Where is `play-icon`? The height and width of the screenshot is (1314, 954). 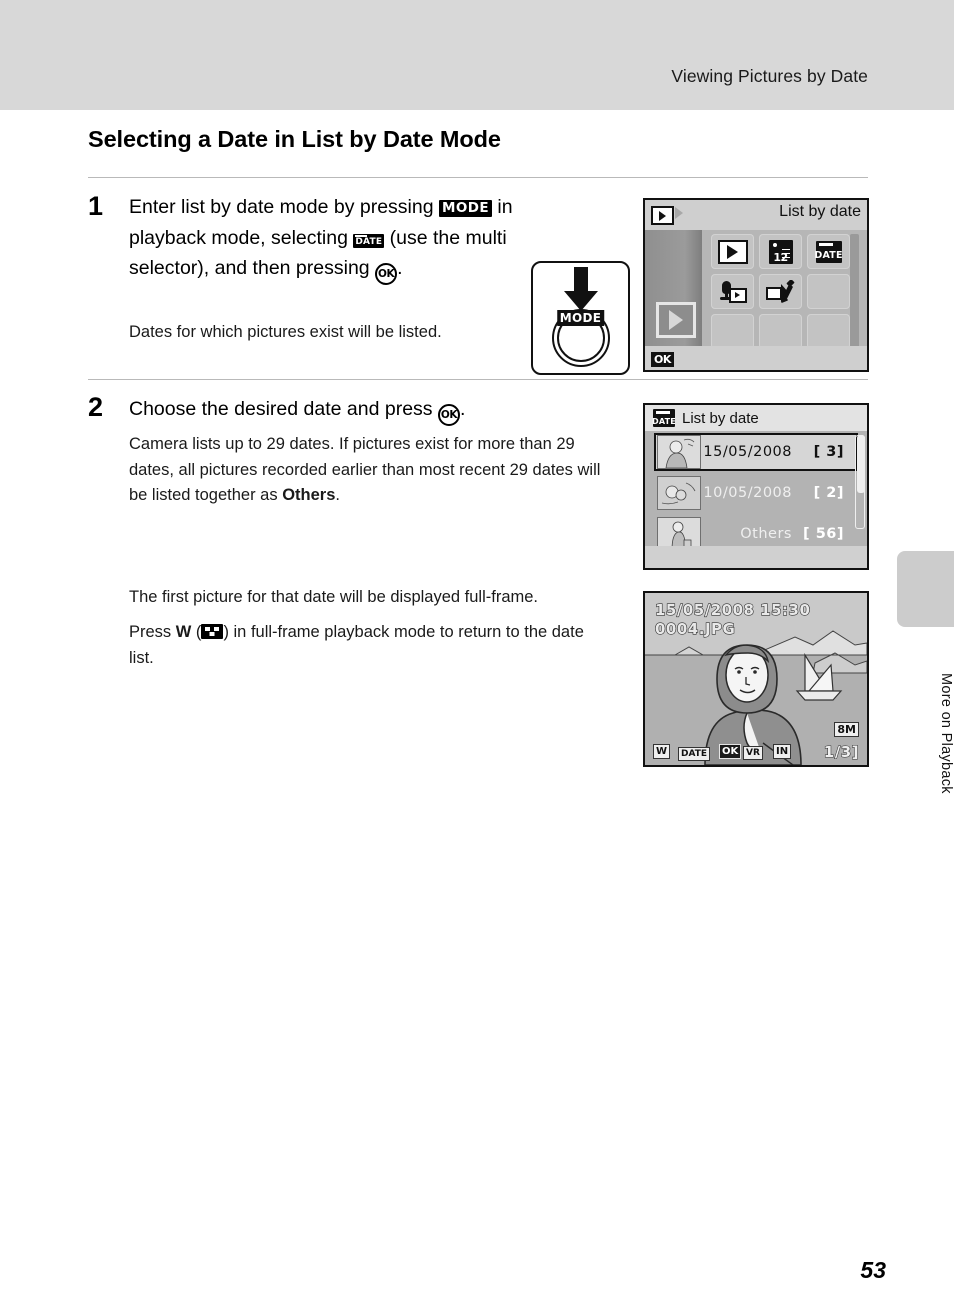 play-icon is located at coordinates (732, 251).